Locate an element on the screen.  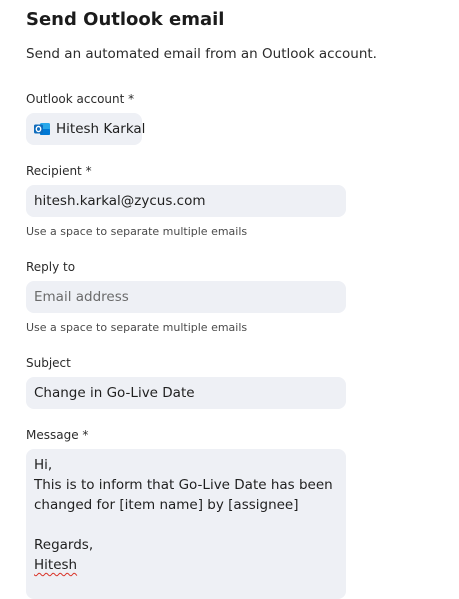
outlook-account-chip: Hitesh Karkal is located at coordinates (86, 129).